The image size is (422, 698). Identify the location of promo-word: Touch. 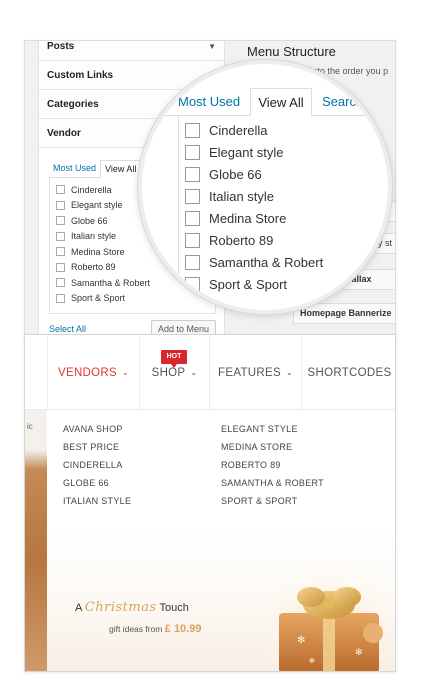
(174, 608).